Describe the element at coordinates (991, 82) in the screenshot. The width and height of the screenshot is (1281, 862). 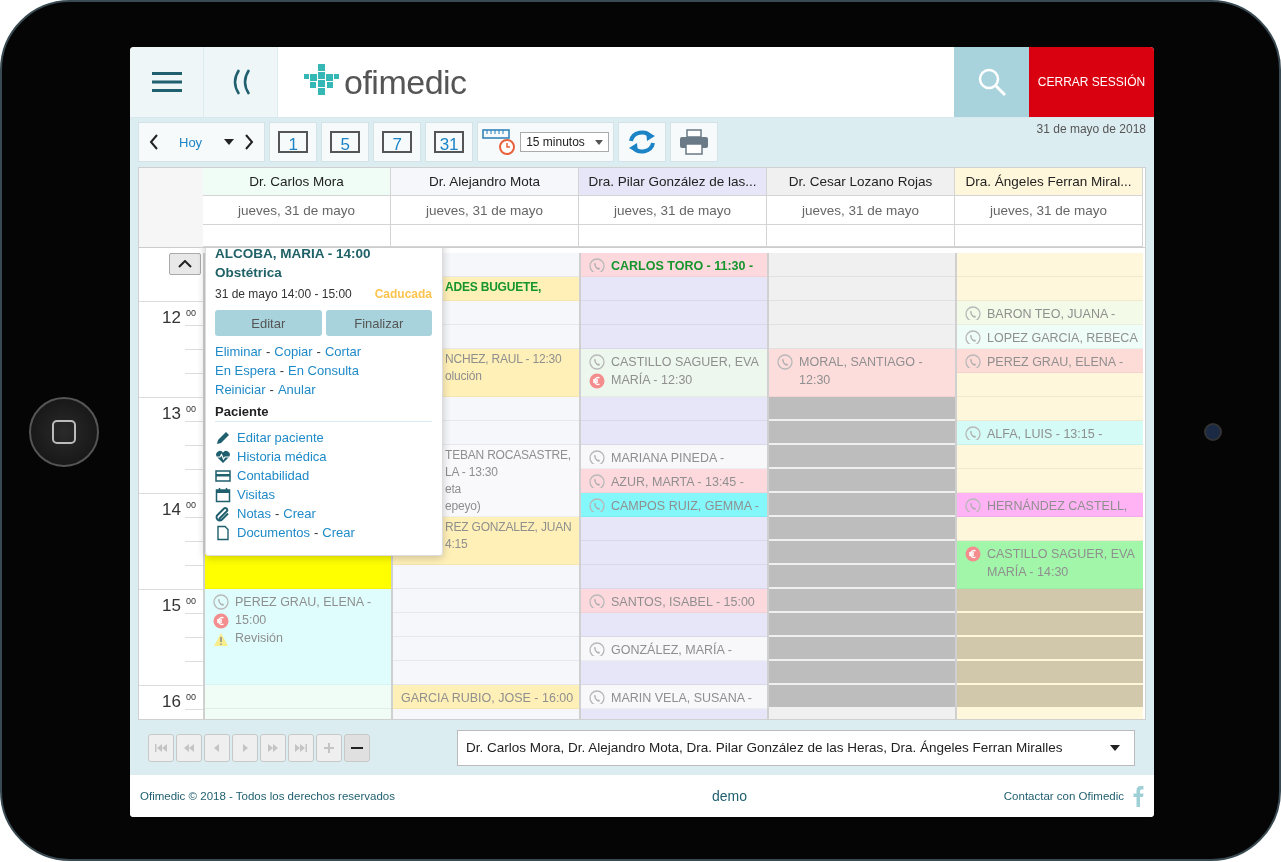
I see `search-button` at that location.